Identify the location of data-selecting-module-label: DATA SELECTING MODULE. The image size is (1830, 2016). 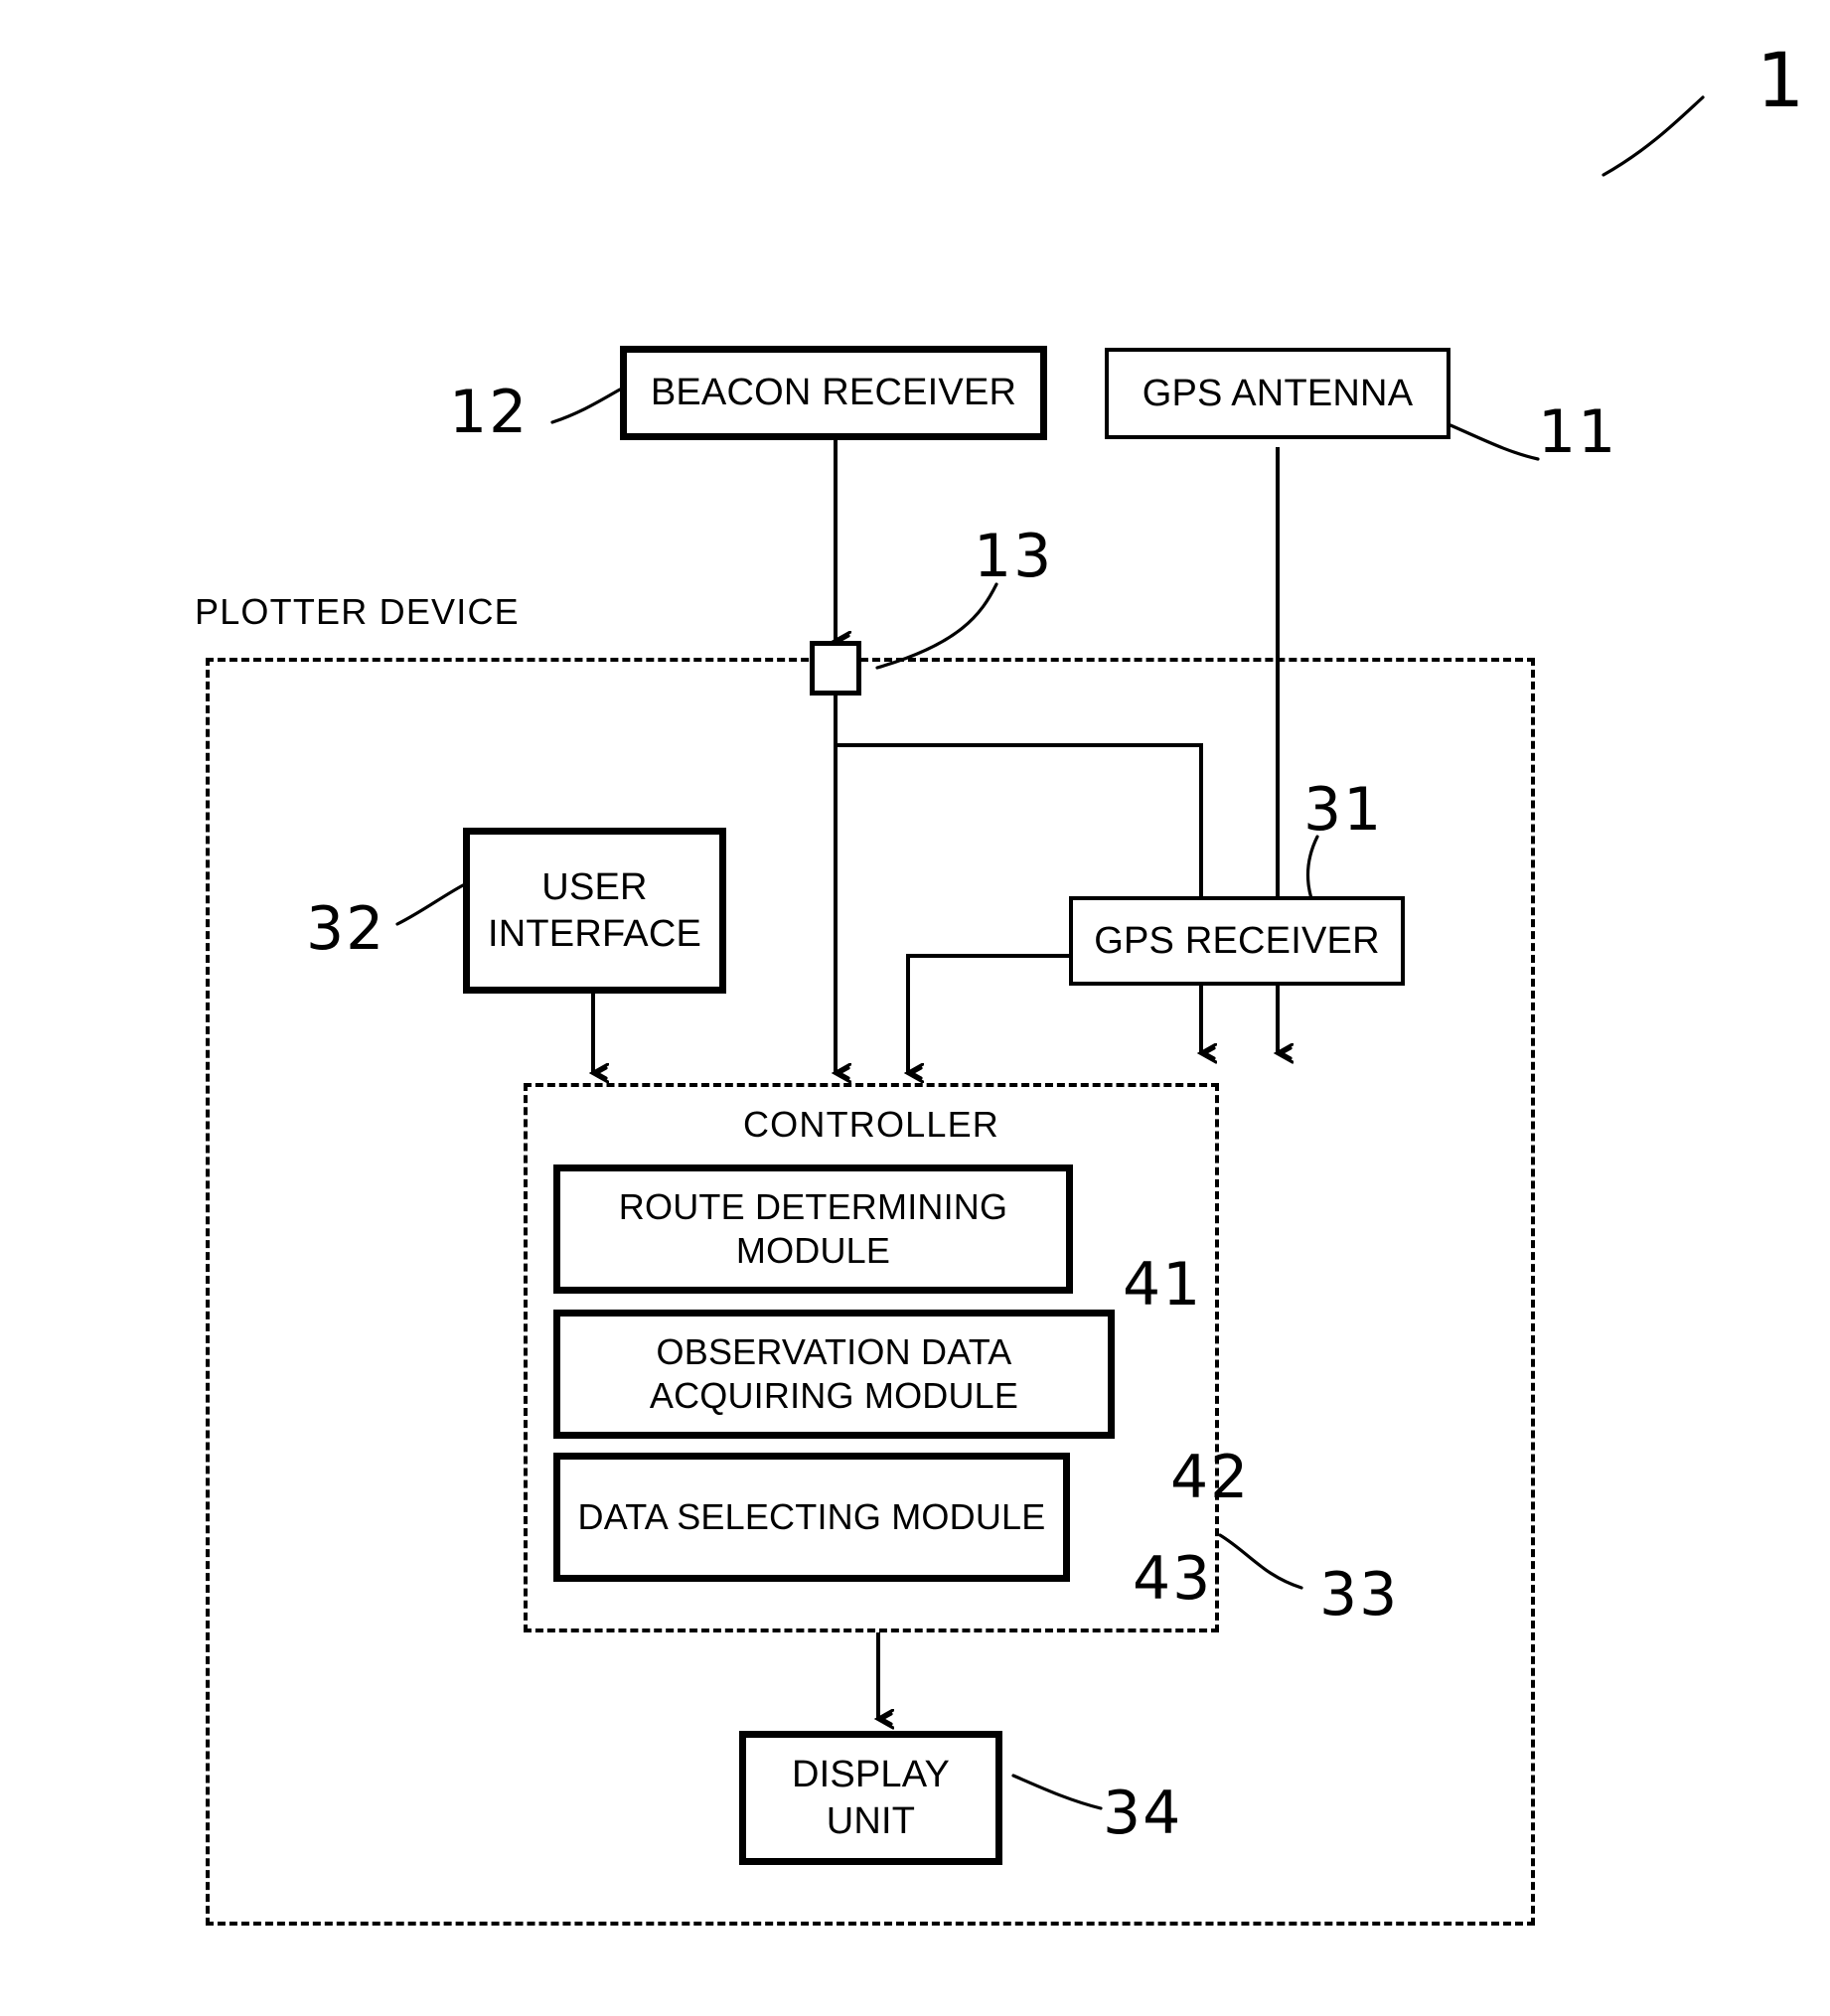
(811, 1517).